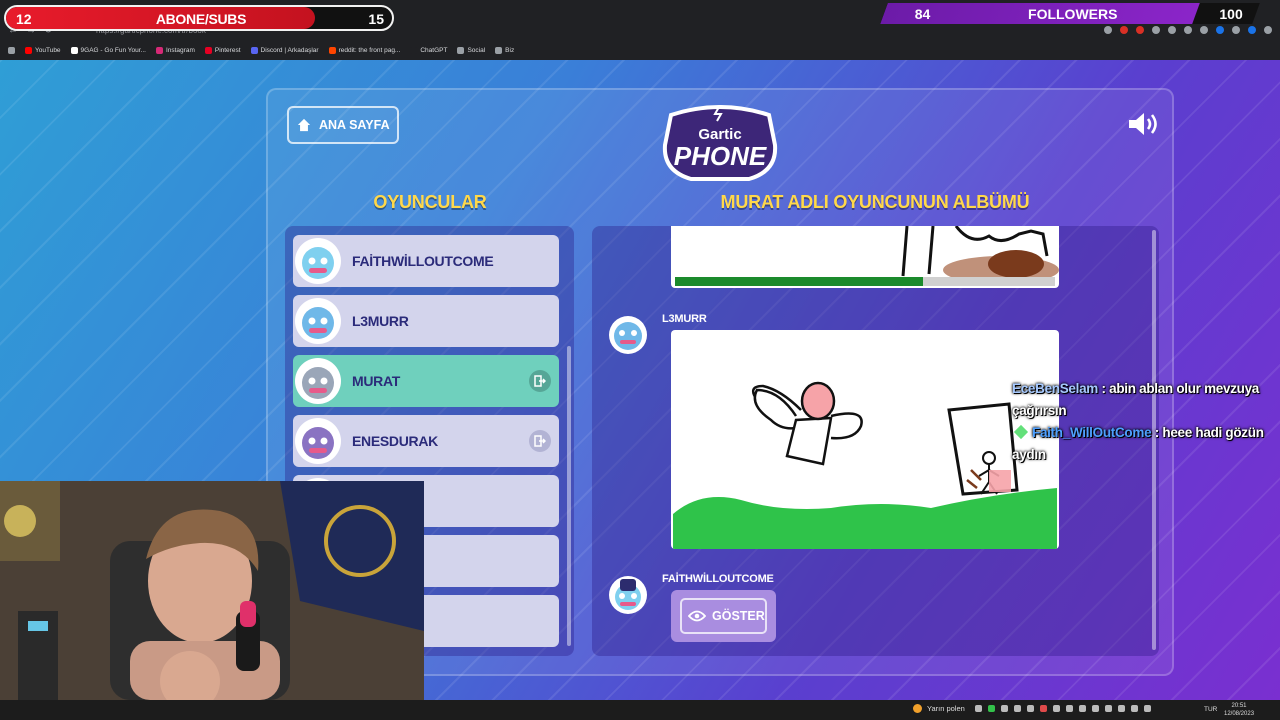 This screenshot has height=720, width=1280. Describe the element at coordinates (426, 321) in the screenshot. I see `player-item: L3MURR` at that location.